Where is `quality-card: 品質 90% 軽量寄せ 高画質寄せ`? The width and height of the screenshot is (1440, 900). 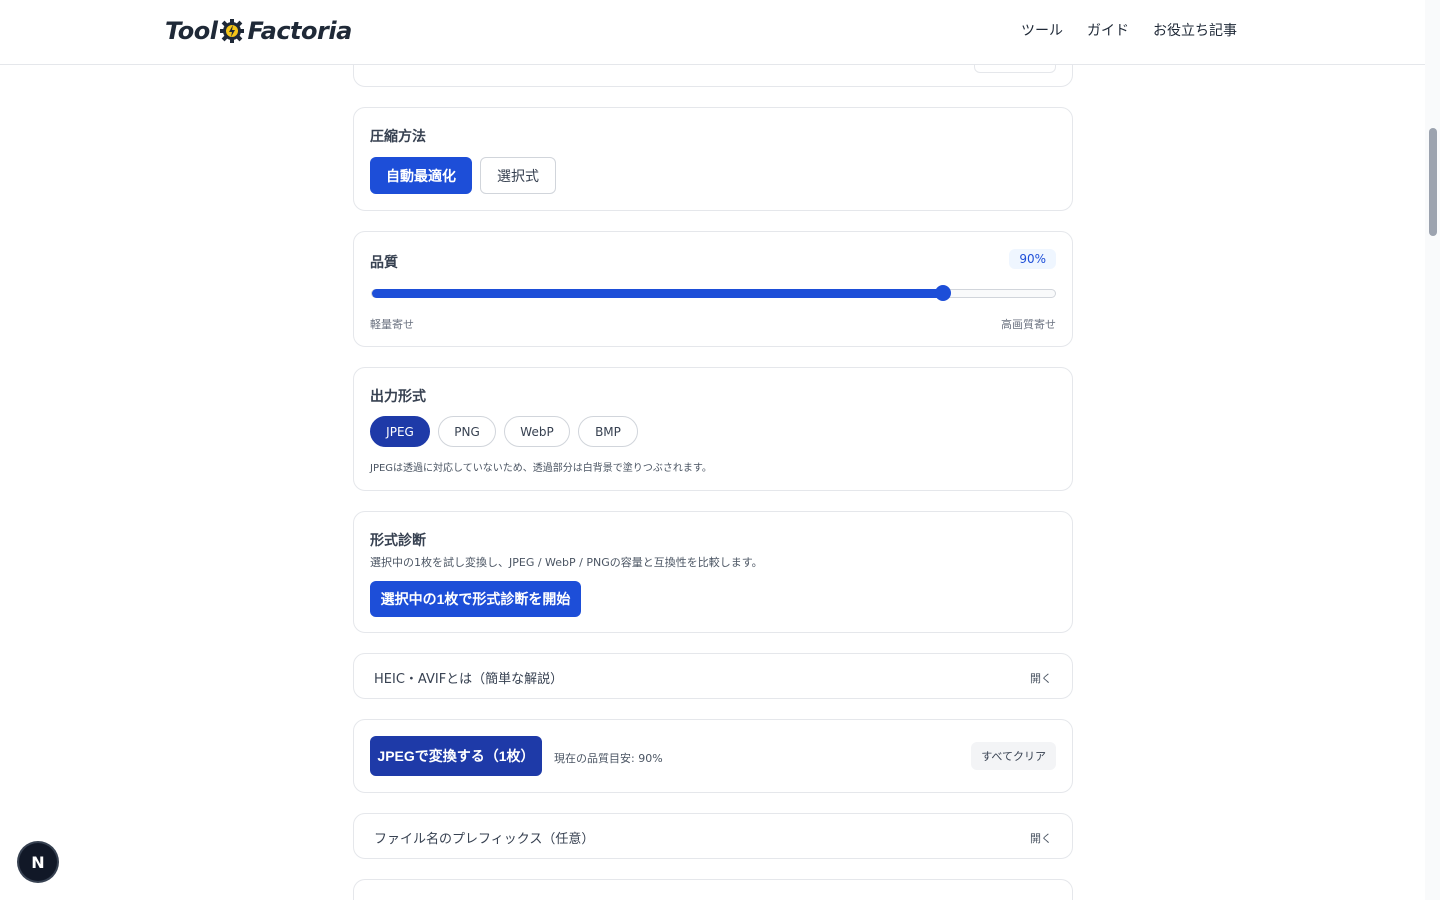
quality-card: 品質 90% 軽量寄せ 高画質寄せ is located at coordinates (713, 289).